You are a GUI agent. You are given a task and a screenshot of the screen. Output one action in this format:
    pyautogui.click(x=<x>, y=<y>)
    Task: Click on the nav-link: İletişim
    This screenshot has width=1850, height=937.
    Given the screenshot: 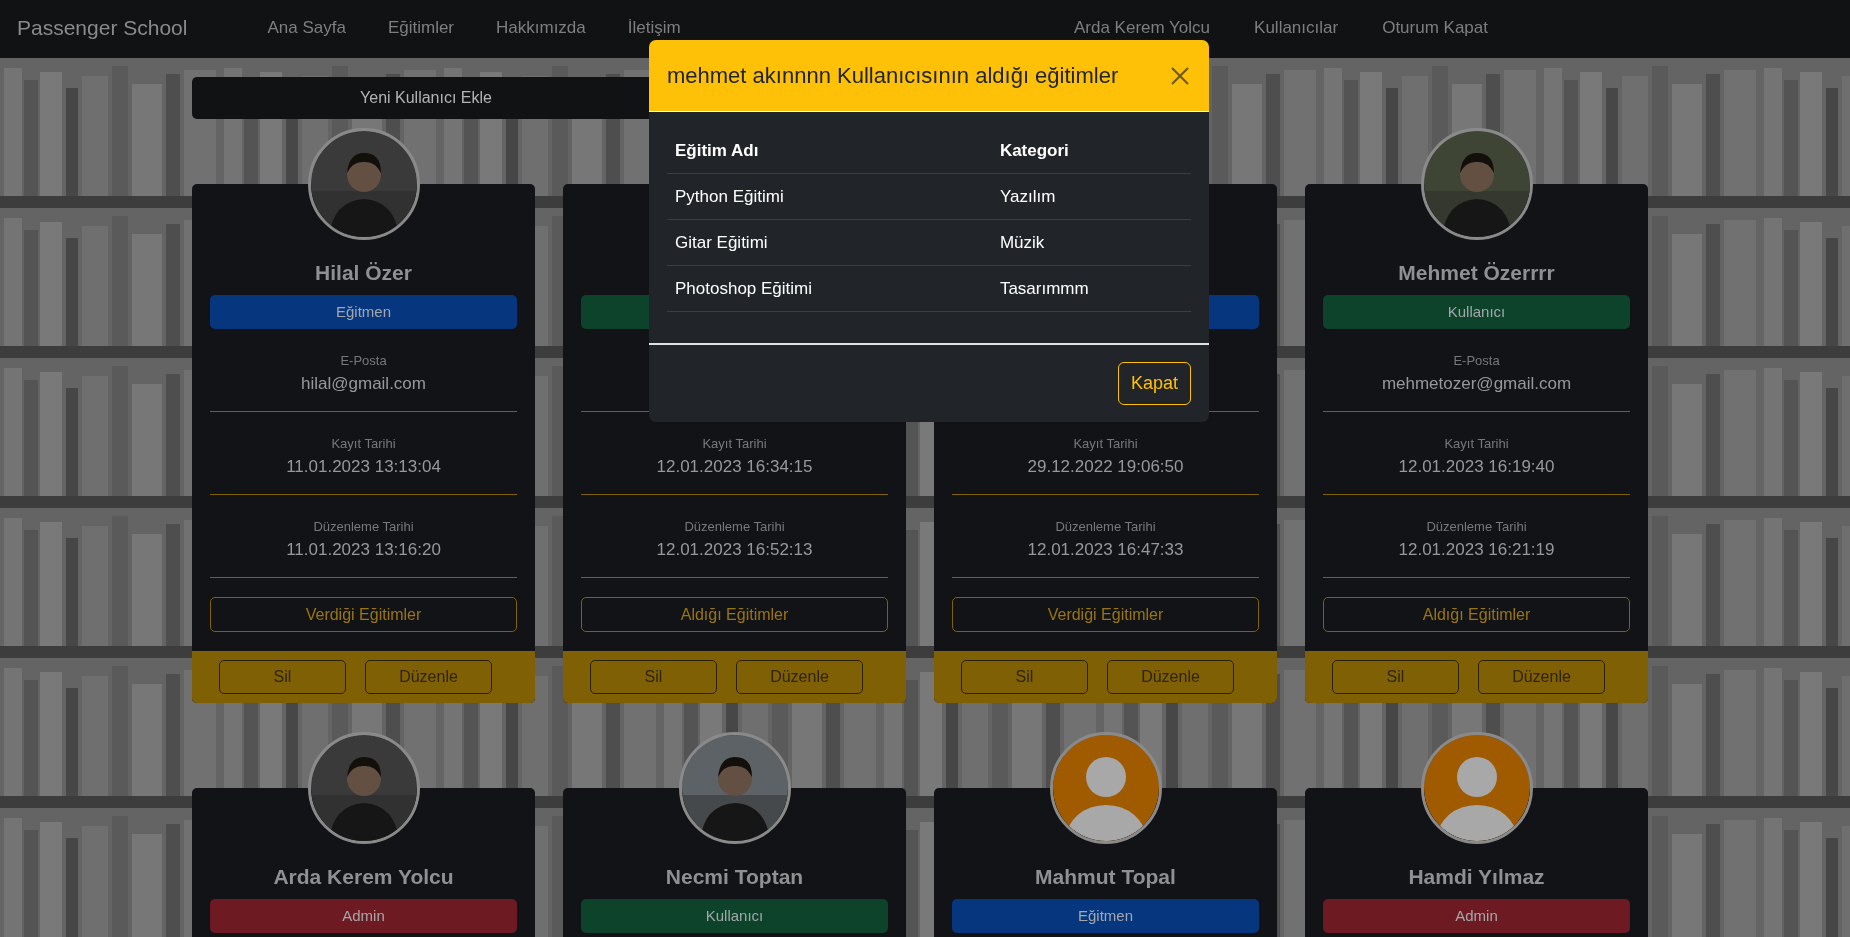 What is the action you would take?
    pyautogui.click(x=654, y=28)
    